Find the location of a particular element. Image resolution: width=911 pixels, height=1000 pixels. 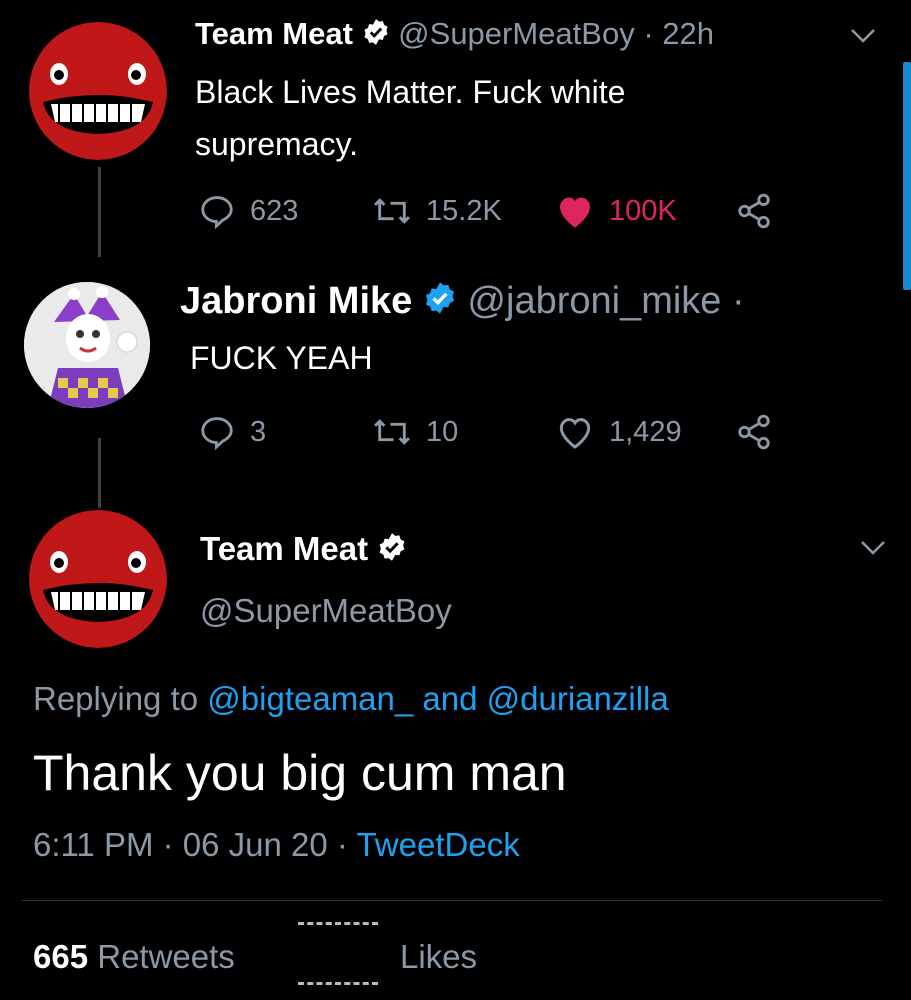

like-button: 100K is located at coordinates (616, 211).